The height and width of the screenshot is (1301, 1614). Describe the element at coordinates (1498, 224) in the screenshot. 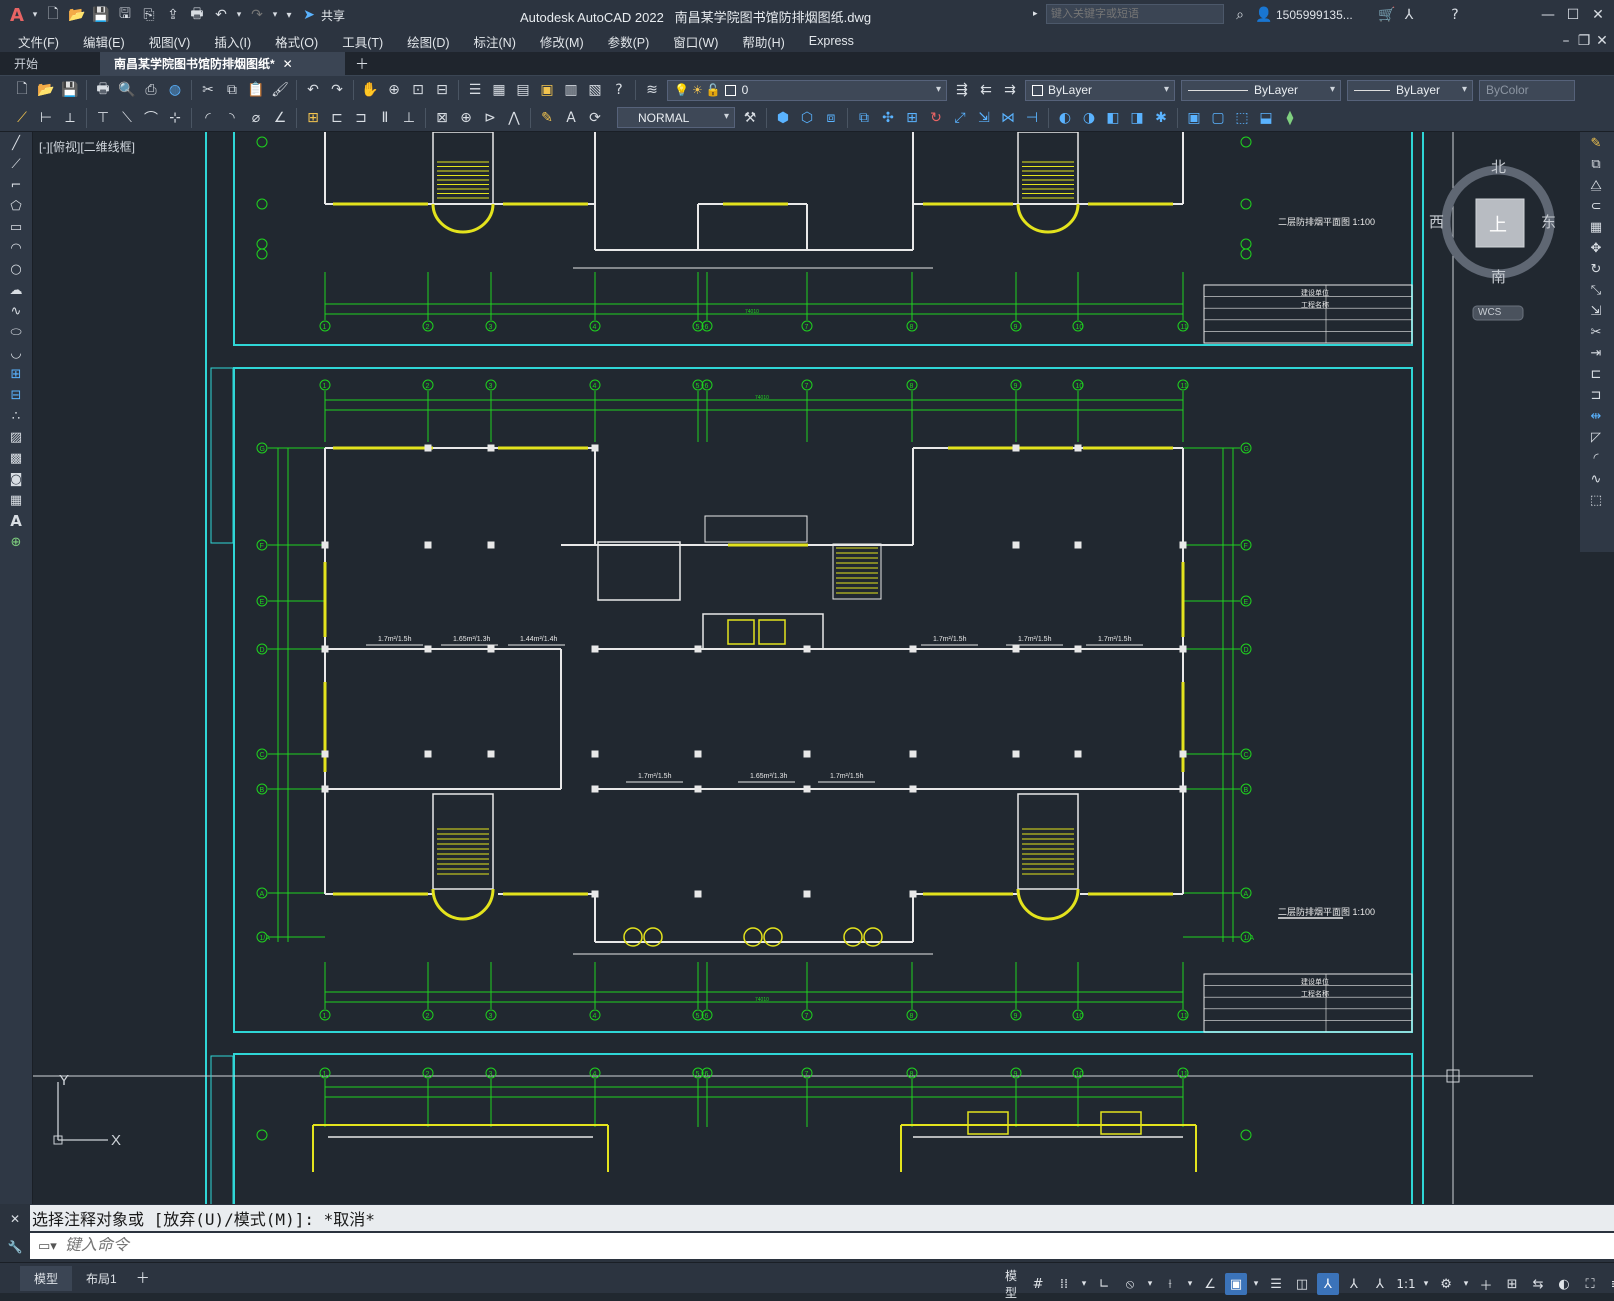

I see `viewcube-top-face: 上` at that location.